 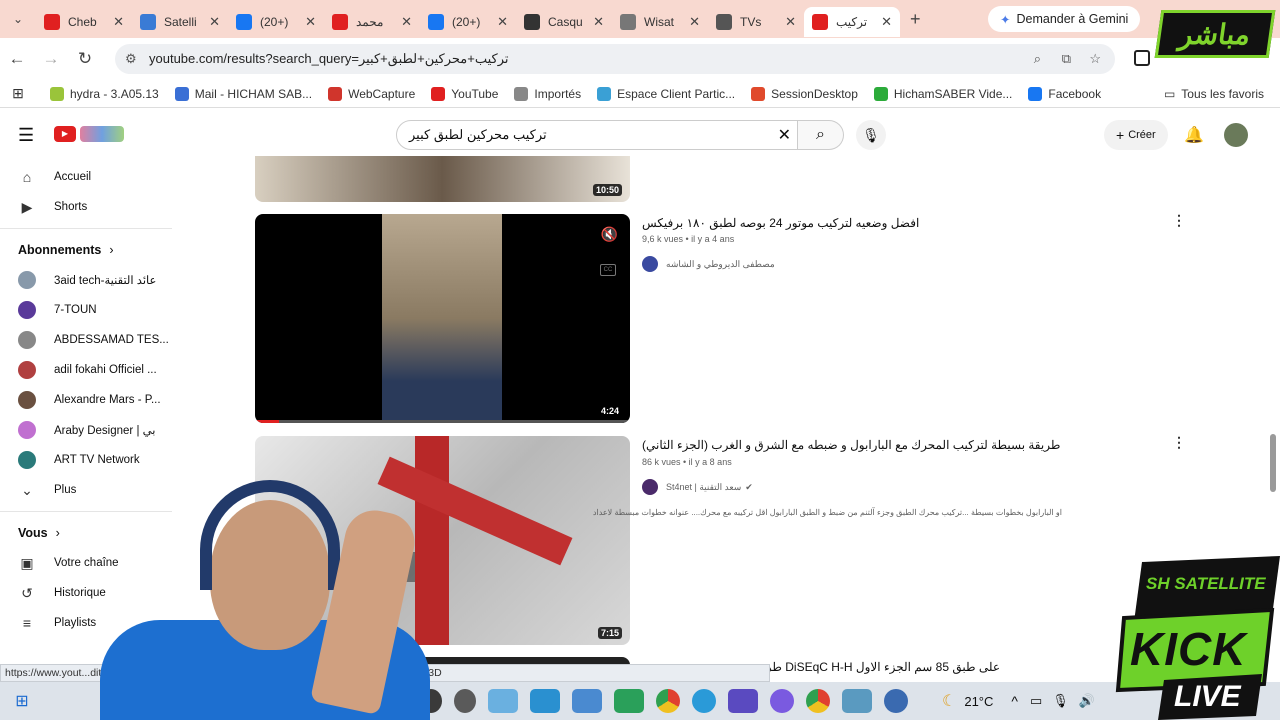 What do you see at coordinates (949, 701) in the screenshot?
I see `weather-icon: ☾` at bounding box center [949, 701].